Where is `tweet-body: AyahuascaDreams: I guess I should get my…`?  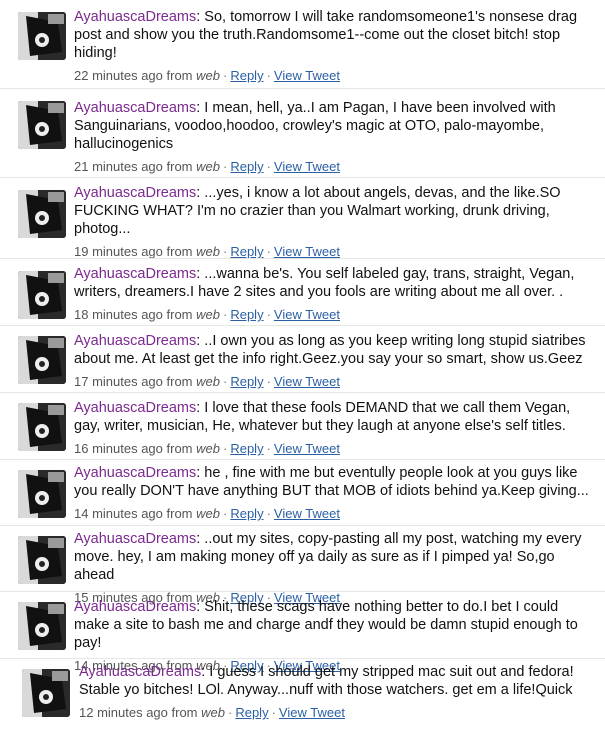
tweet-body: AyahuascaDreams: I guess I should get my… is located at coordinates (336, 681).